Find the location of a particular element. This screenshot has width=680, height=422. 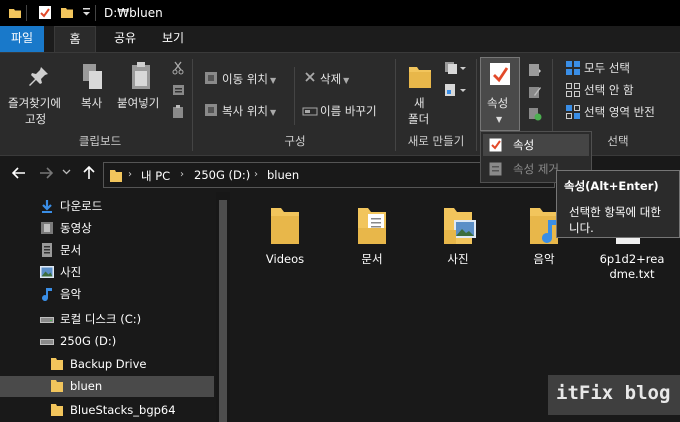

pin-button: 즐겨찾기에 is located at coordinates (34, 103).